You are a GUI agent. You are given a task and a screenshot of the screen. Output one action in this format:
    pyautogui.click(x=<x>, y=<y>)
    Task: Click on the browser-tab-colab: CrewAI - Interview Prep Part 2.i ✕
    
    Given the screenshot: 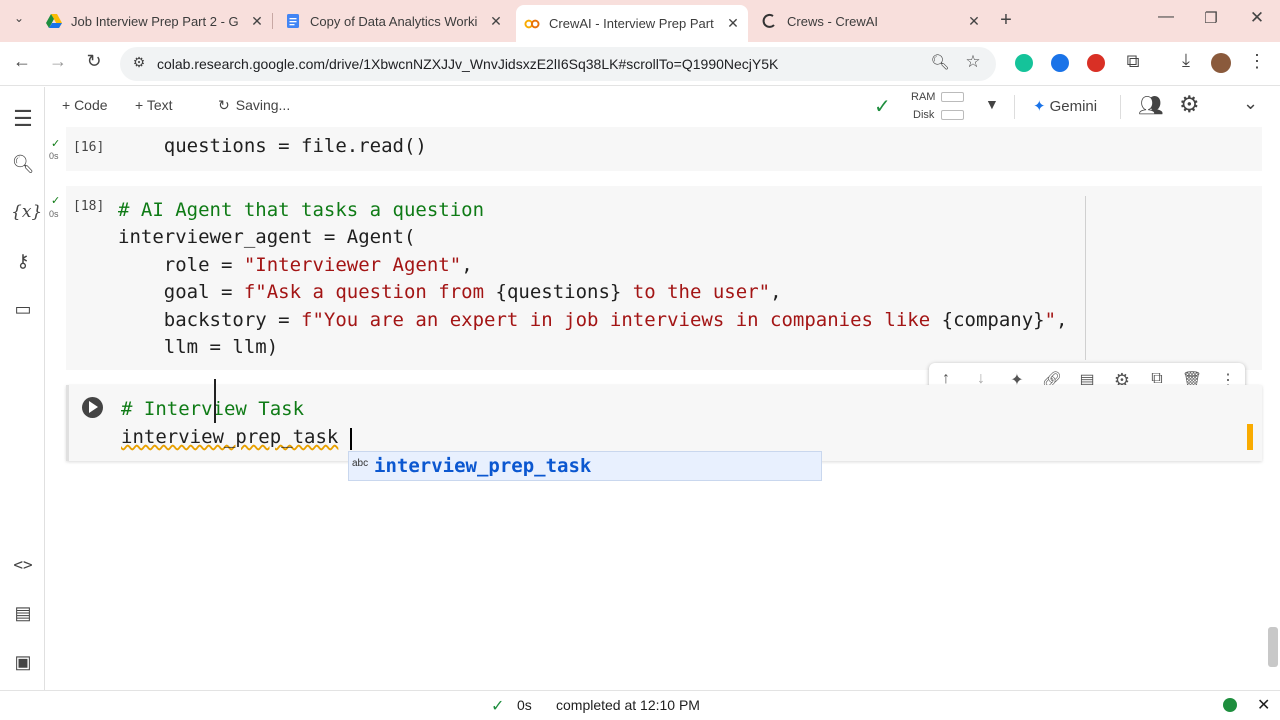 What is the action you would take?
    pyautogui.click(x=632, y=23)
    